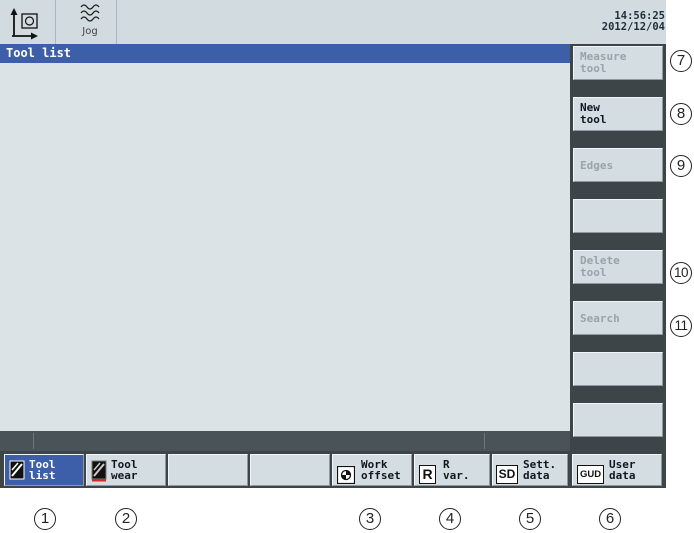 This screenshot has height=533, width=694. Describe the element at coordinates (126, 519) in the screenshot. I see `callout-2: 2` at that location.